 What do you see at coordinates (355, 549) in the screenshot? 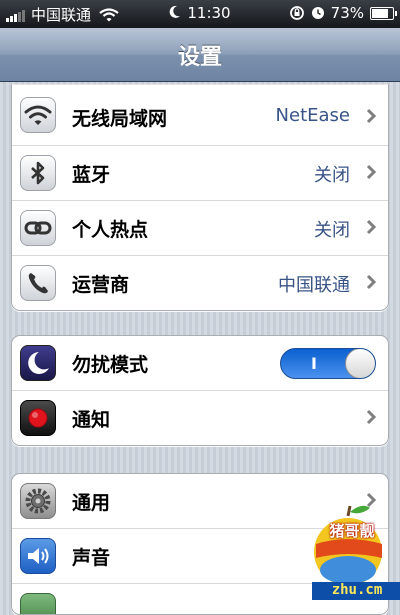
I see `watermark-logo: 猪哥靓 zhu.cm` at bounding box center [355, 549].